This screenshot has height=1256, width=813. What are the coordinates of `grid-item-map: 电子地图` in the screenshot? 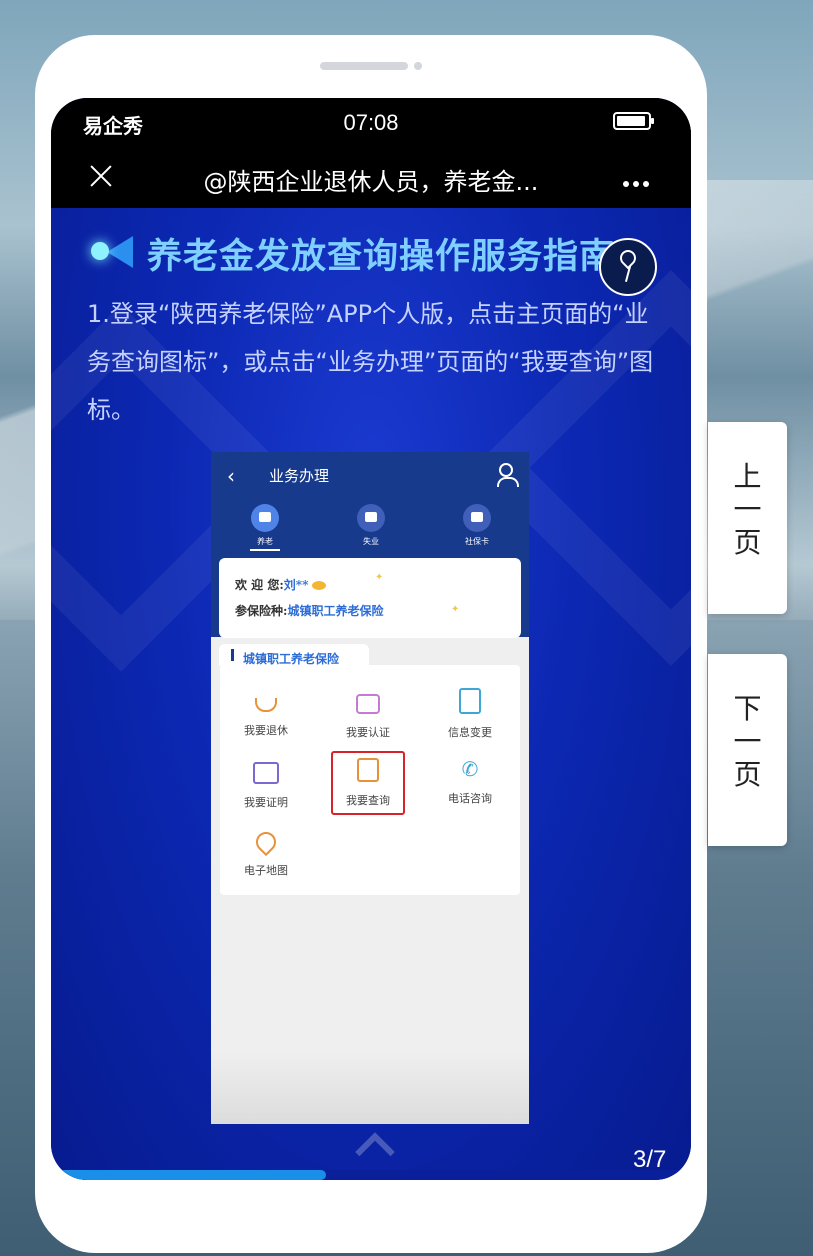 It's located at (266, 852).